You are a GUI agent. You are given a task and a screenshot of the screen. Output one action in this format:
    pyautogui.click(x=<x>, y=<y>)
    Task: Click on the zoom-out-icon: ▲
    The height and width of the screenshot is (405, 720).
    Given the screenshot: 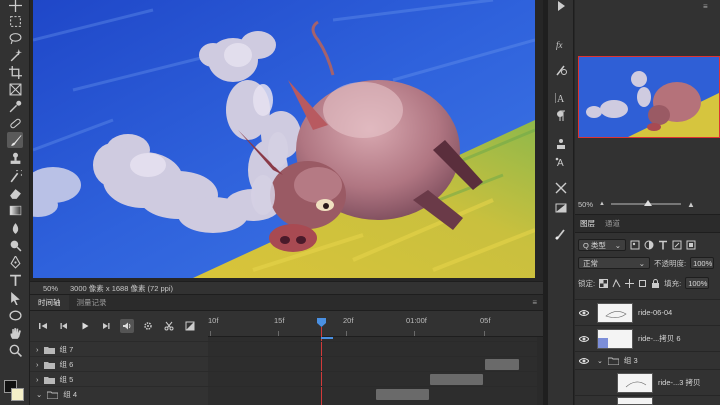 What is the action you would take?
    pyautogui.click(x=602, y=204)
    